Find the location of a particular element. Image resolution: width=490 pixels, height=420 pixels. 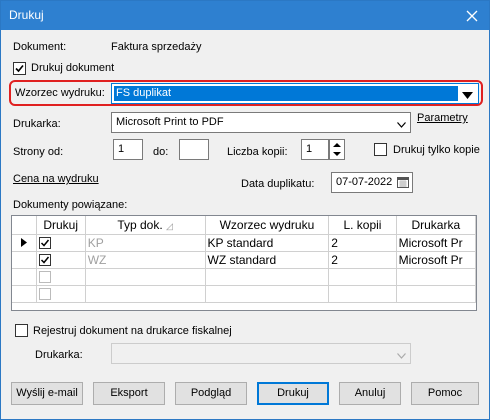

pages-from-label: Strony od: is located at coordinates (38, 152).